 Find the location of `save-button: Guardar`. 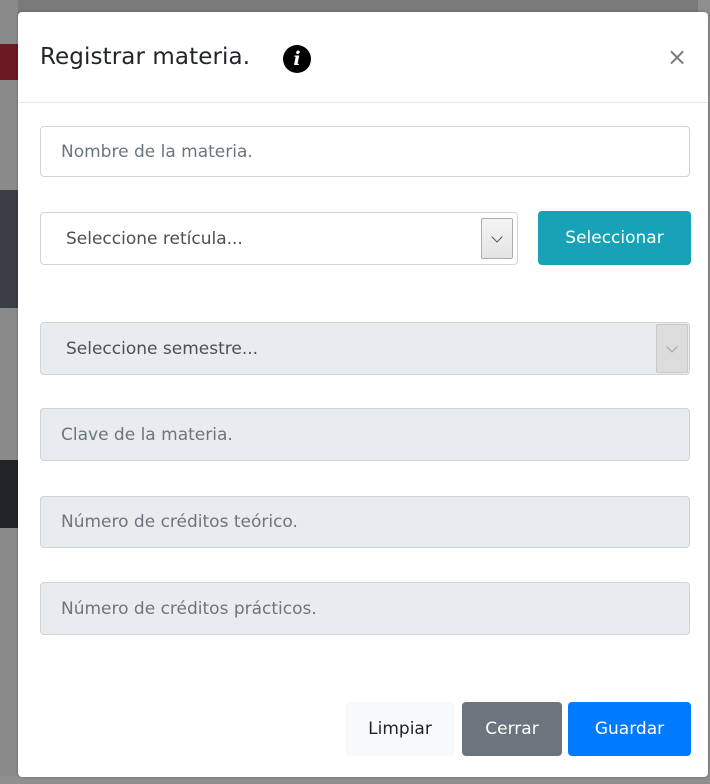

save-button: Guardar is located at coordinates (629, 729).